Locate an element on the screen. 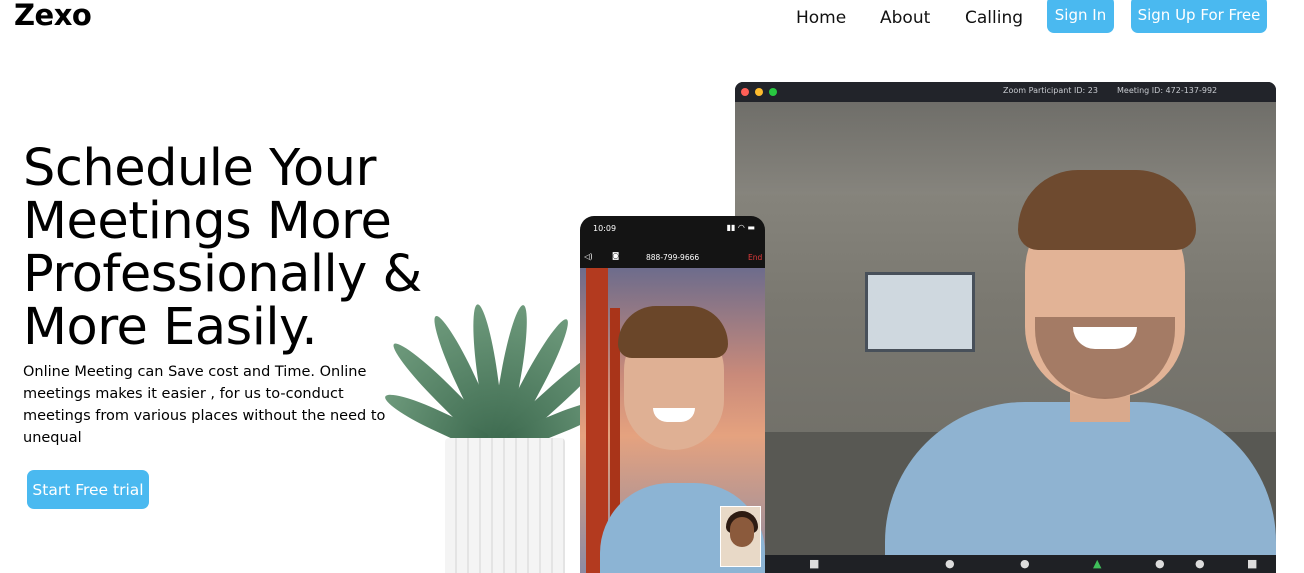 Image resolution: width=1304 pixels, height=573 pixels. background-monitor is located at coordinates (920, 312).